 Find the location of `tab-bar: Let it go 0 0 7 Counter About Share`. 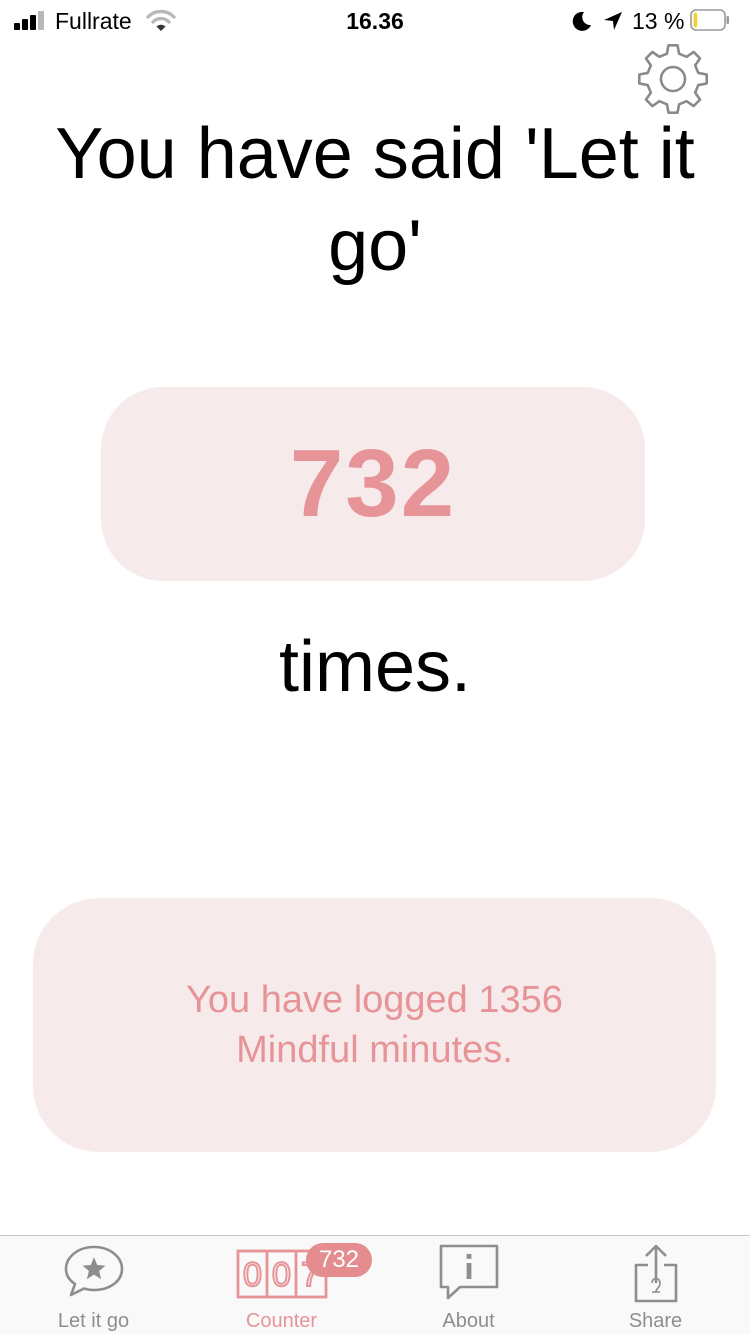

tab-bar: Let it go 0 0 7 Counter About Share is located at coordinates (375, 1284).